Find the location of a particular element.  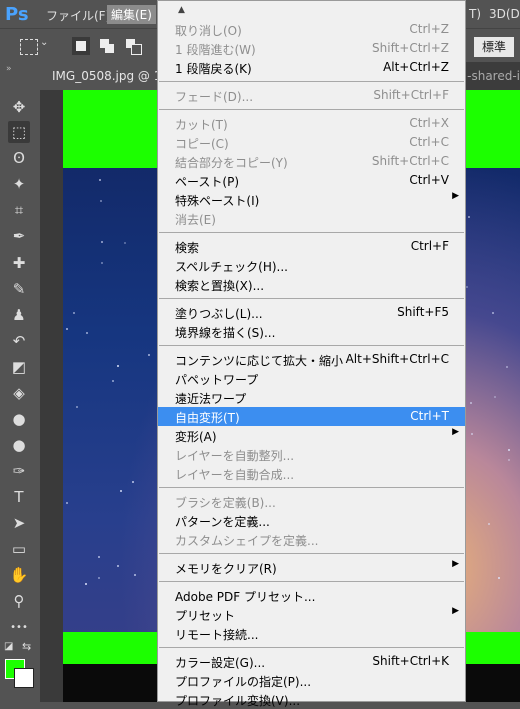

menu-item: カラー設定(G)... Shift+Ctrl+K is located at coordinates (311, 661).